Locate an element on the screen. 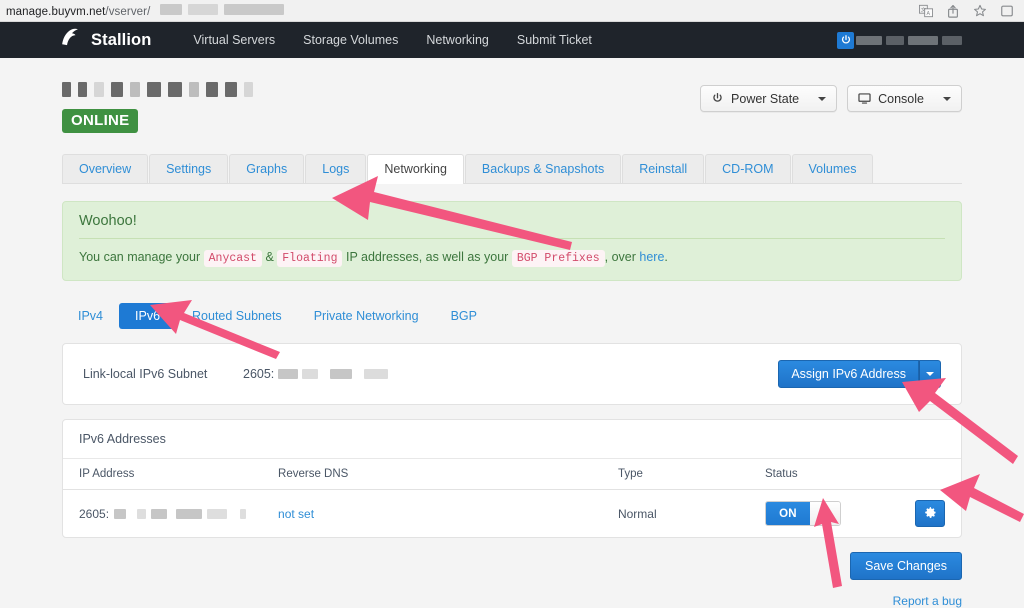 Image resolution: width=1024 pixels, height=608 pixels. reverse-dns-link: not set is located at coordinates (296, 514).